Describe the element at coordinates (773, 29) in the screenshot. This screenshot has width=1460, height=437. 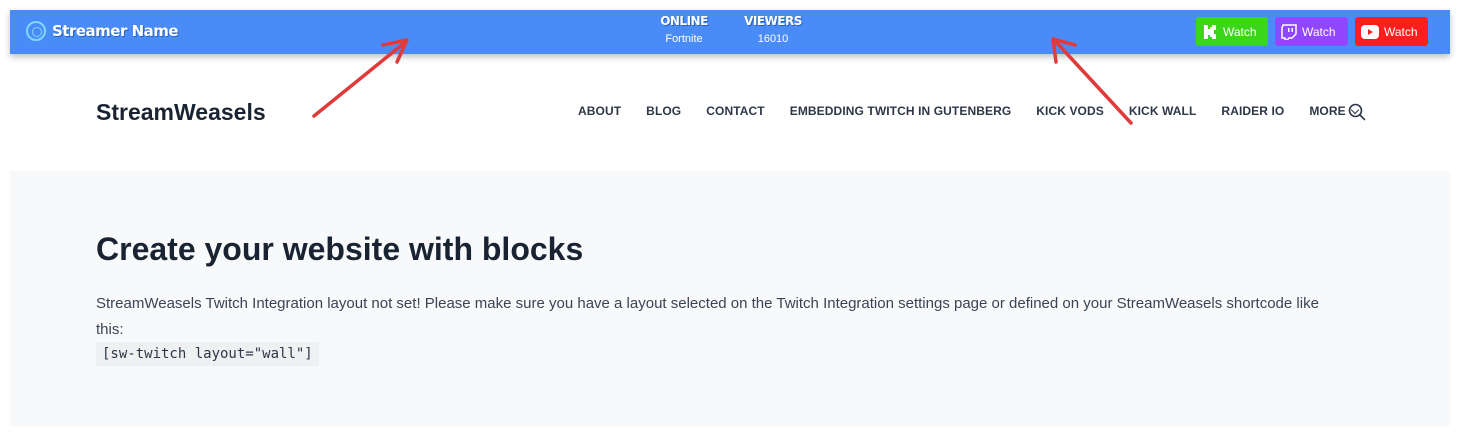
I see `viewers-count: VIEWERS 16010` at that location.